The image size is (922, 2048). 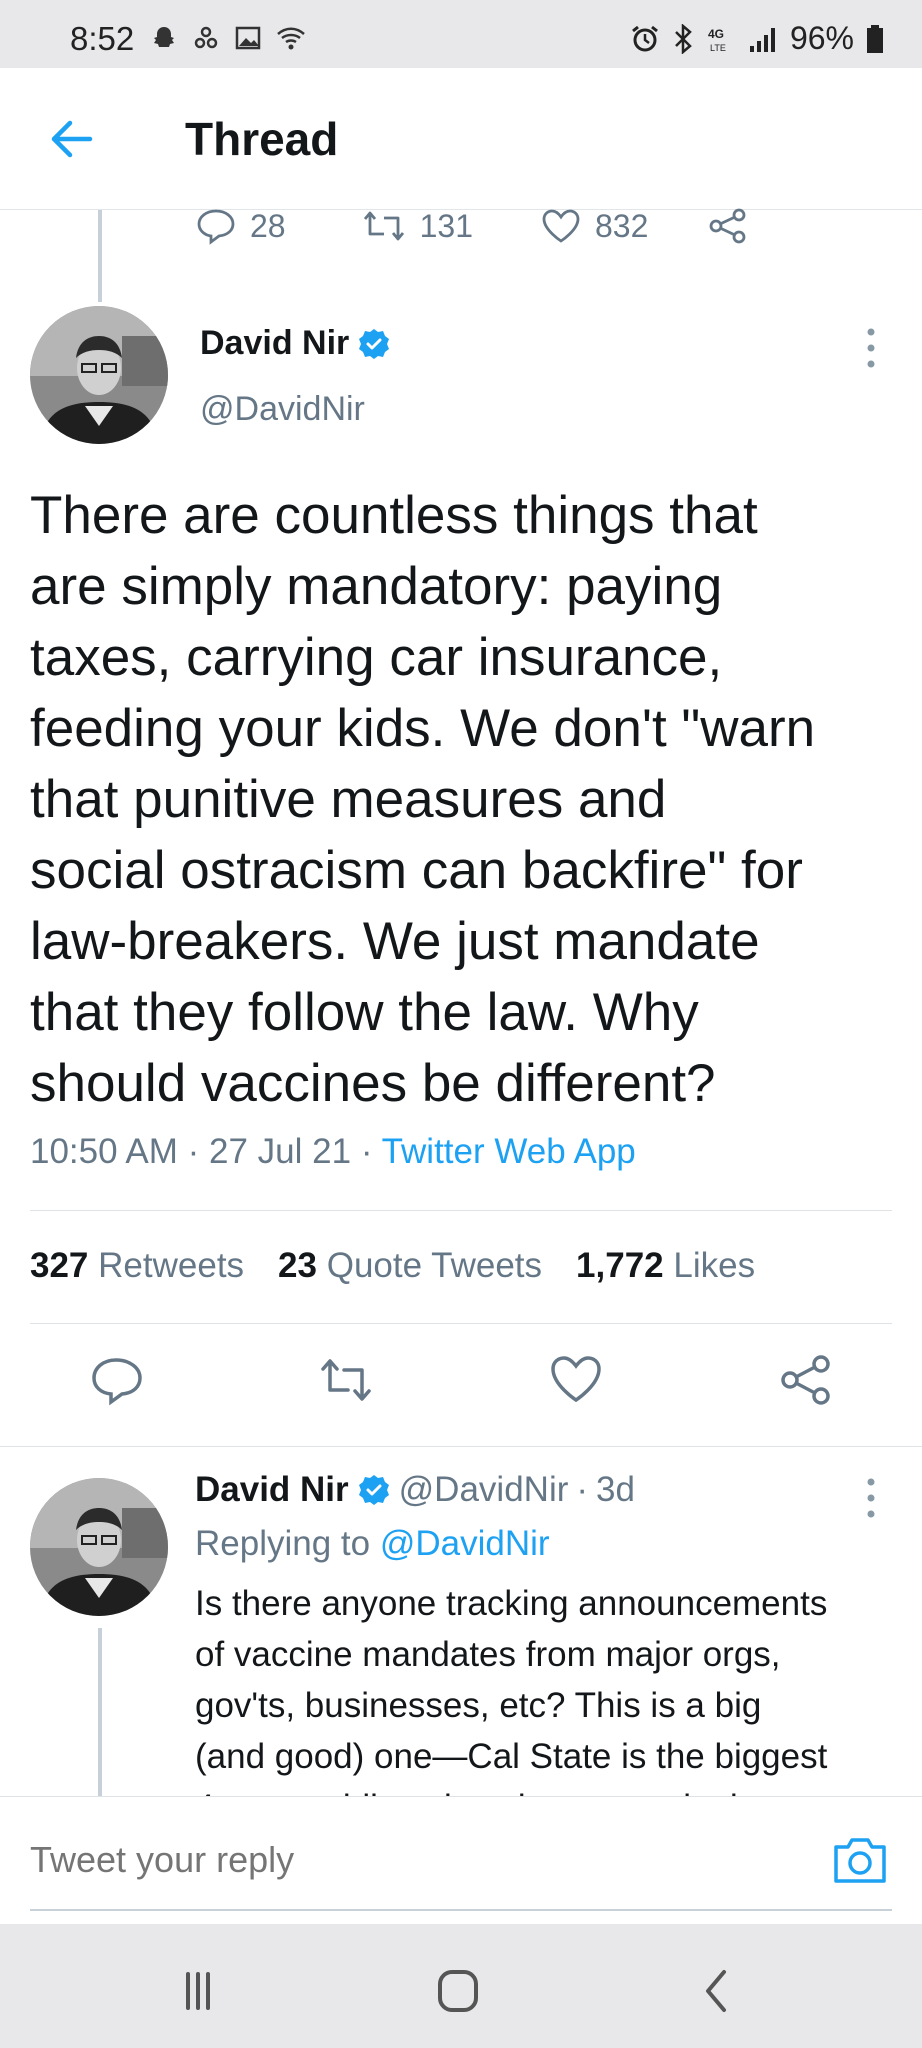 I want to click on replying-to-link: @DavidNir, so click(x=465, y=1543).